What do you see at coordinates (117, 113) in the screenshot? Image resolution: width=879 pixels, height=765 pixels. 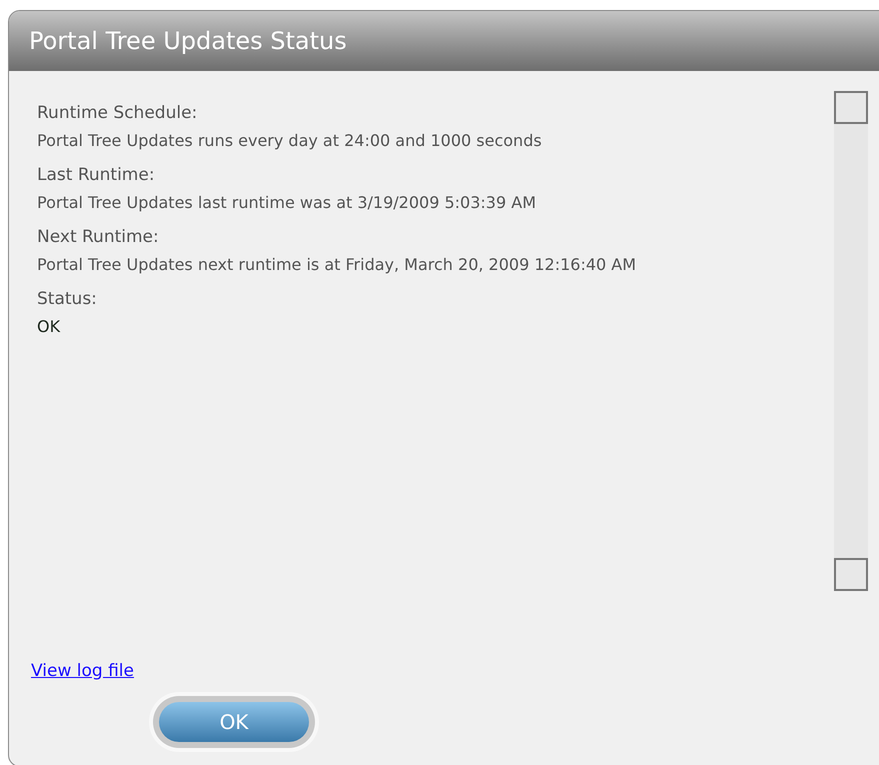 I see `field-label: Runtime Schedule:` at bounding box center [117, 113].